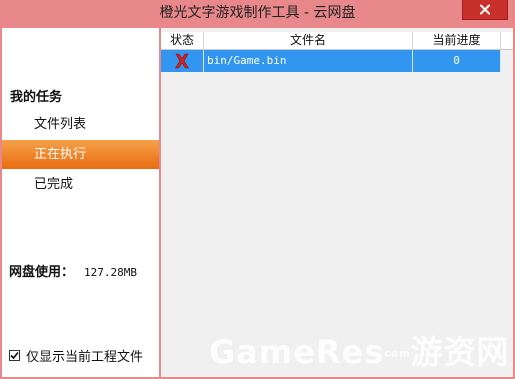 This screenshot has width=515, height=379. What do you see at coordinates (60, 154) in the screenshot?
I see `sidebar-item-label: 正在执行` at bounding box center [60, 154].